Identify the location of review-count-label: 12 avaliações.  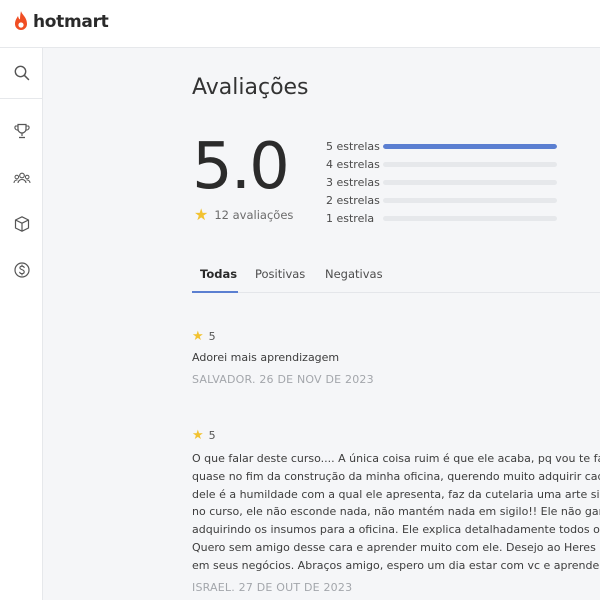
(254, 215).